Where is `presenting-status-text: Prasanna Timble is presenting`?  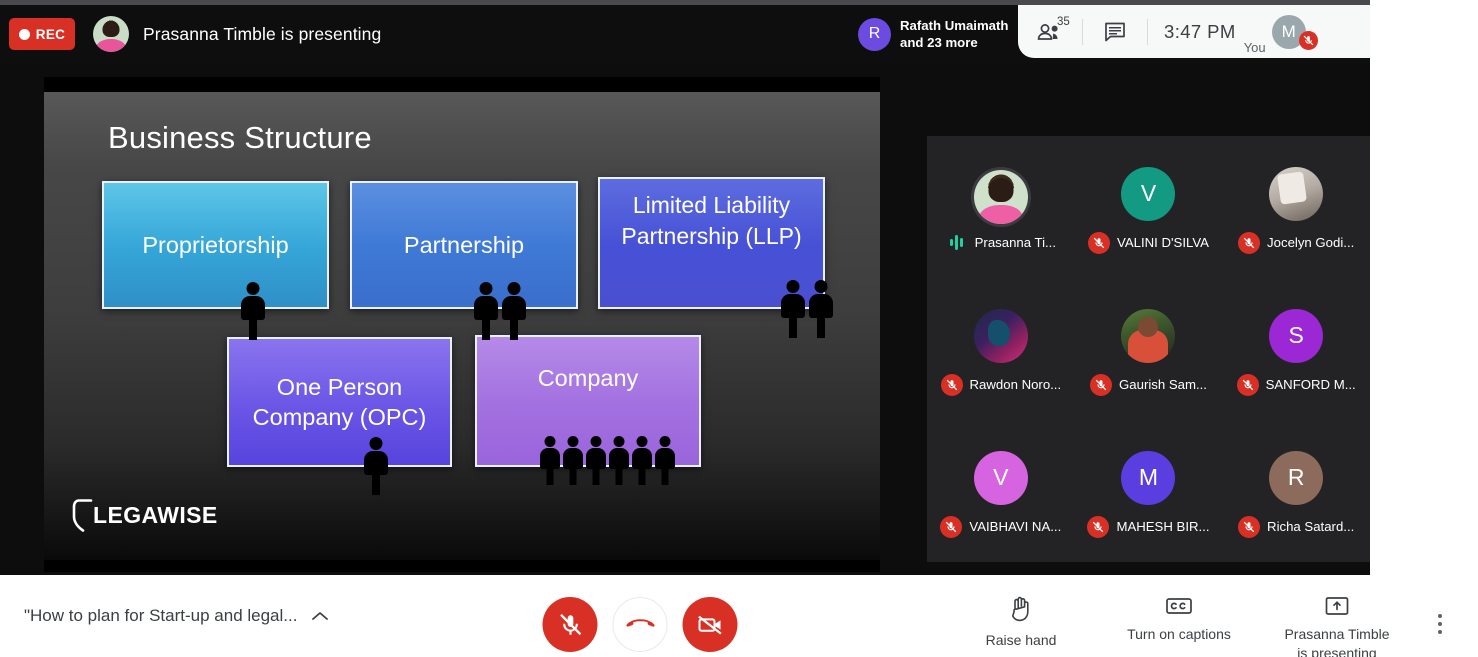
presenting-status-text: Prasanna Timble is presenting is located at coordinates (262, 33).